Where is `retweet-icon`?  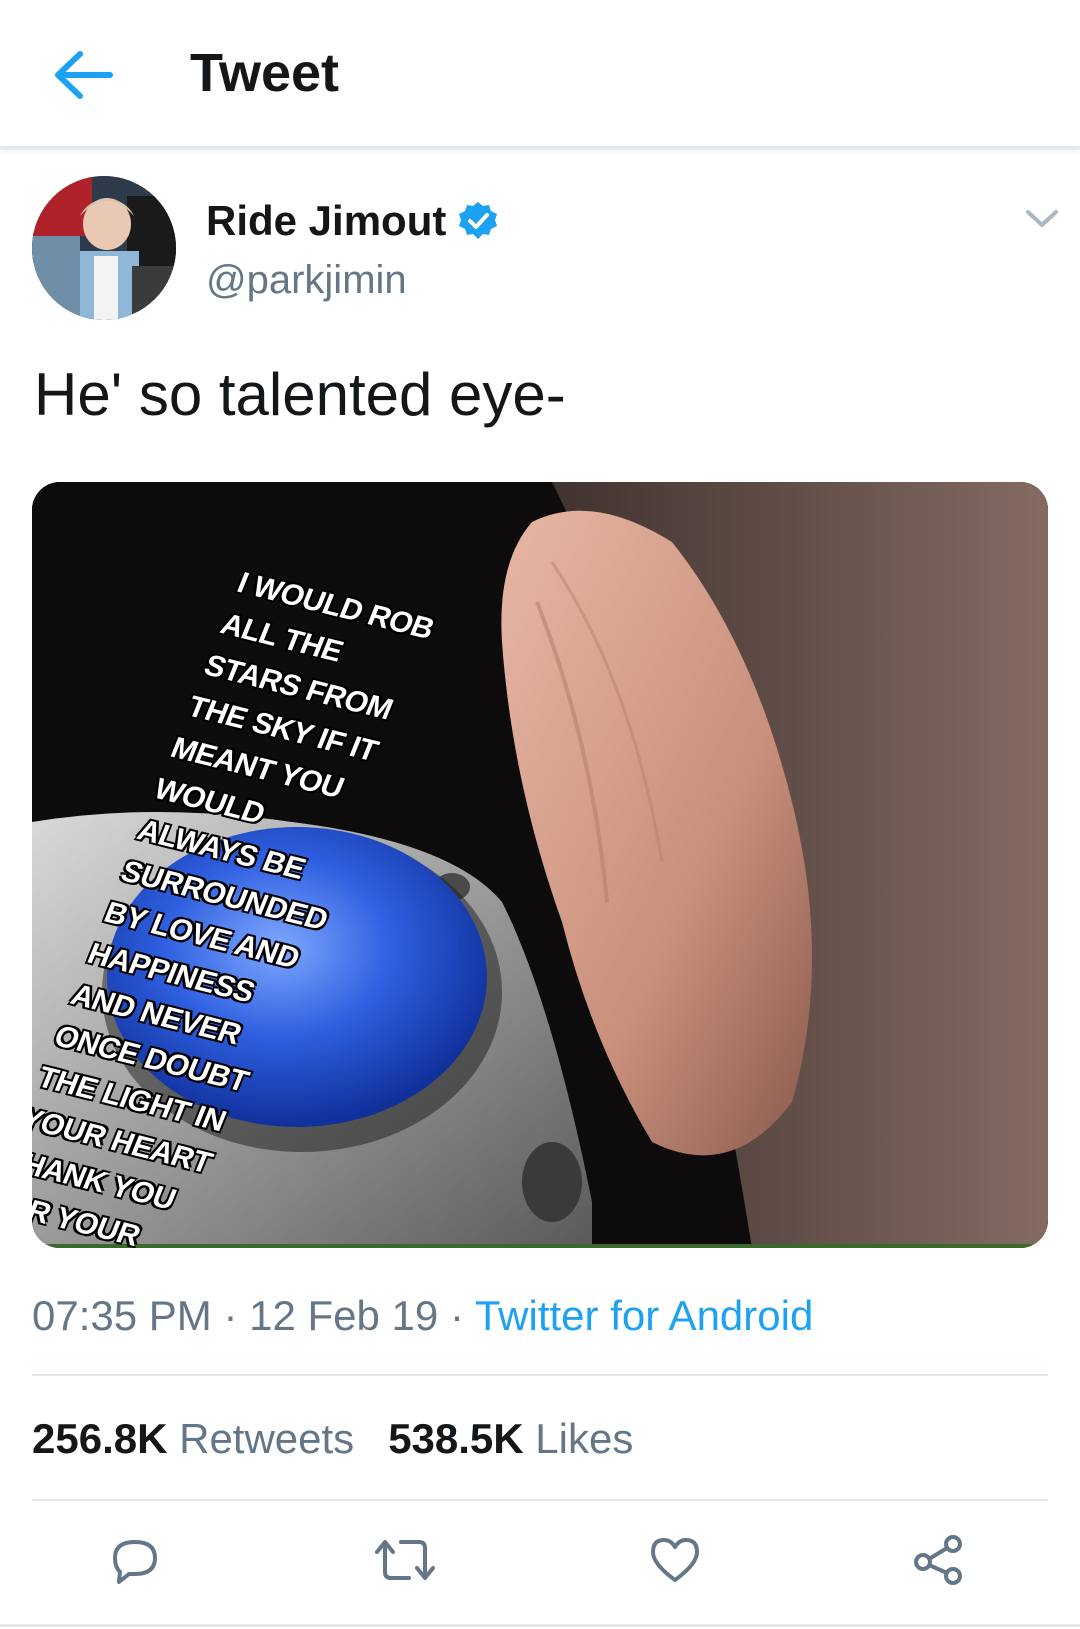
retweet-icon is located at coordinates (405, 1560).